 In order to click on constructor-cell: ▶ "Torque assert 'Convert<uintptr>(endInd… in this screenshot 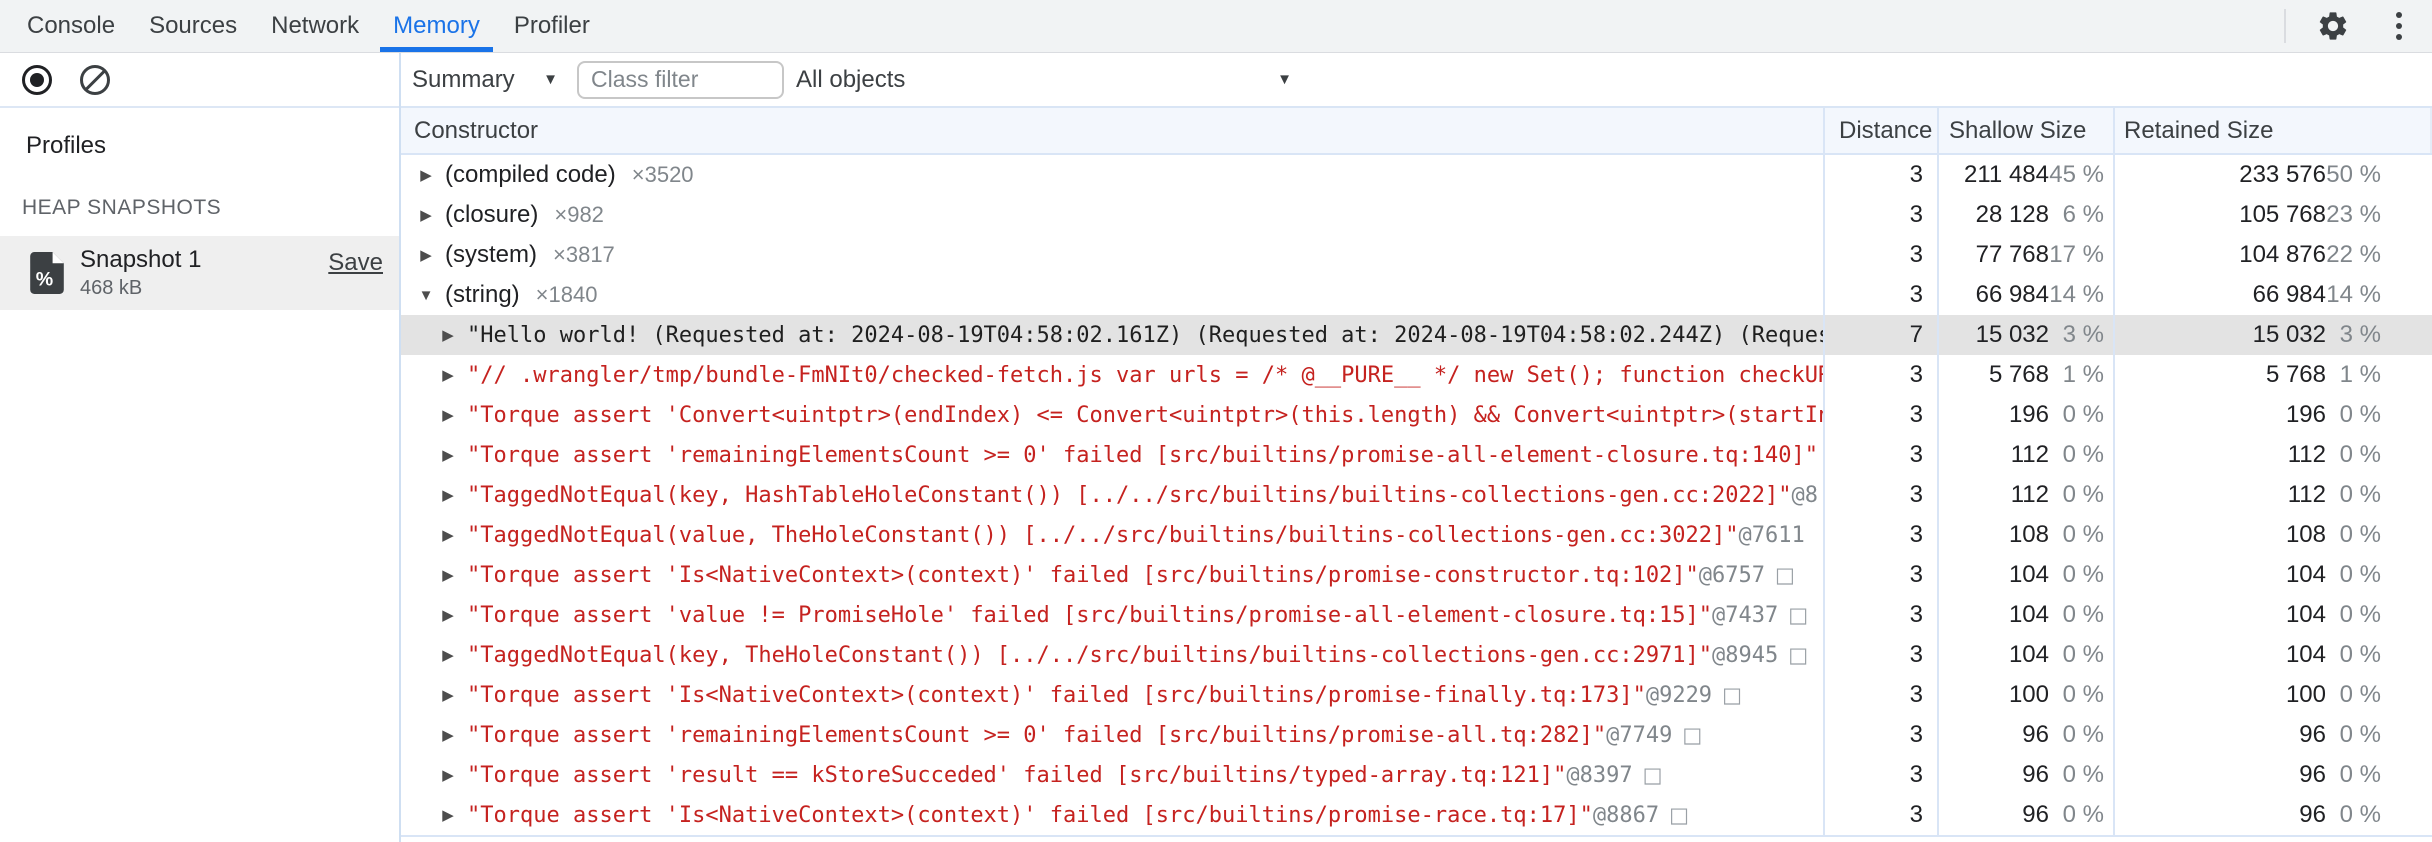, I will do `click(1112, 415)`.